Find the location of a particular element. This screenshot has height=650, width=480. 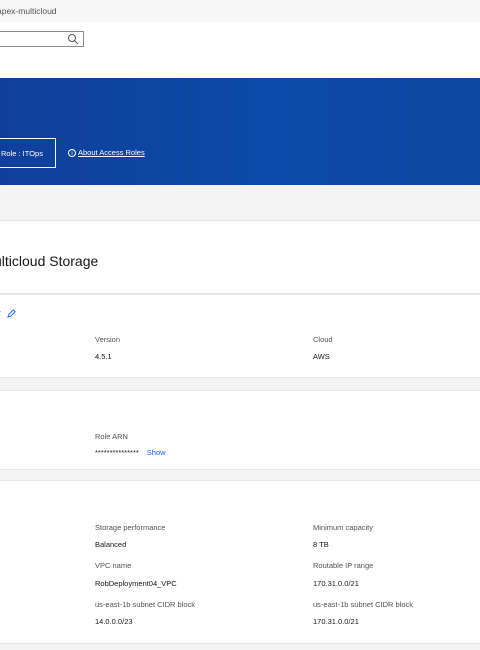

page-title: ulticloud Storage is located at coordinates (49, 261).